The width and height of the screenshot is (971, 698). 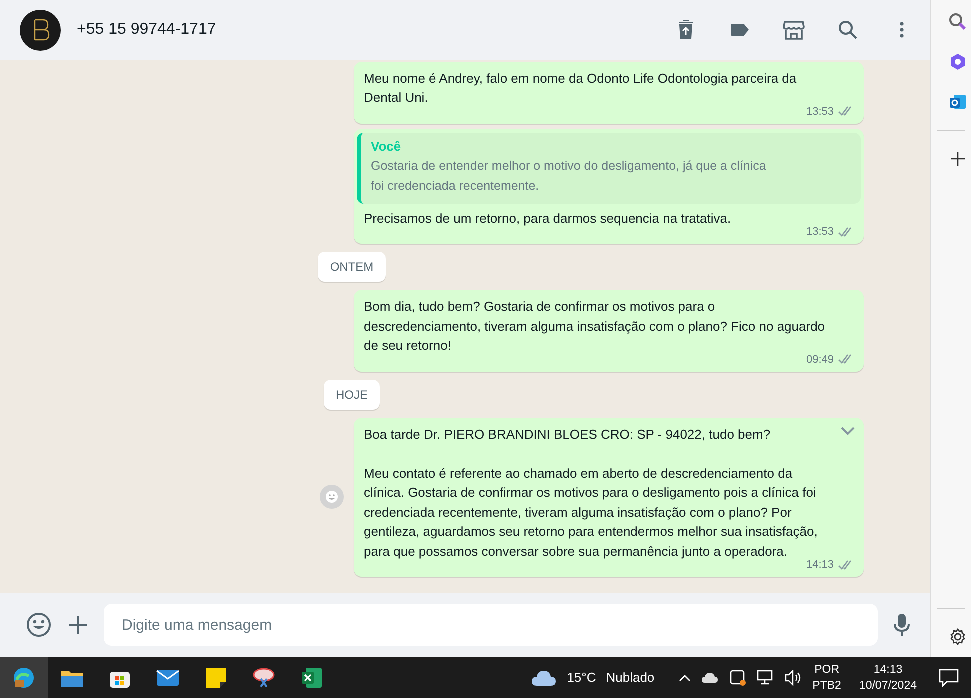 What do you see at coordinates (794, 30) in the screenshot?
I see `store-icon` at bounding box center [794, 30].